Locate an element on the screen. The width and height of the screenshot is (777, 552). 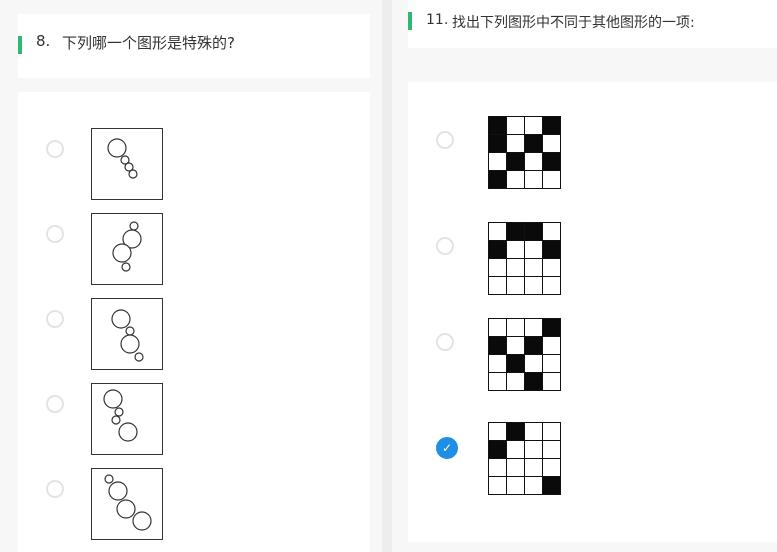
figure-image is located at coordinates (127, 504).